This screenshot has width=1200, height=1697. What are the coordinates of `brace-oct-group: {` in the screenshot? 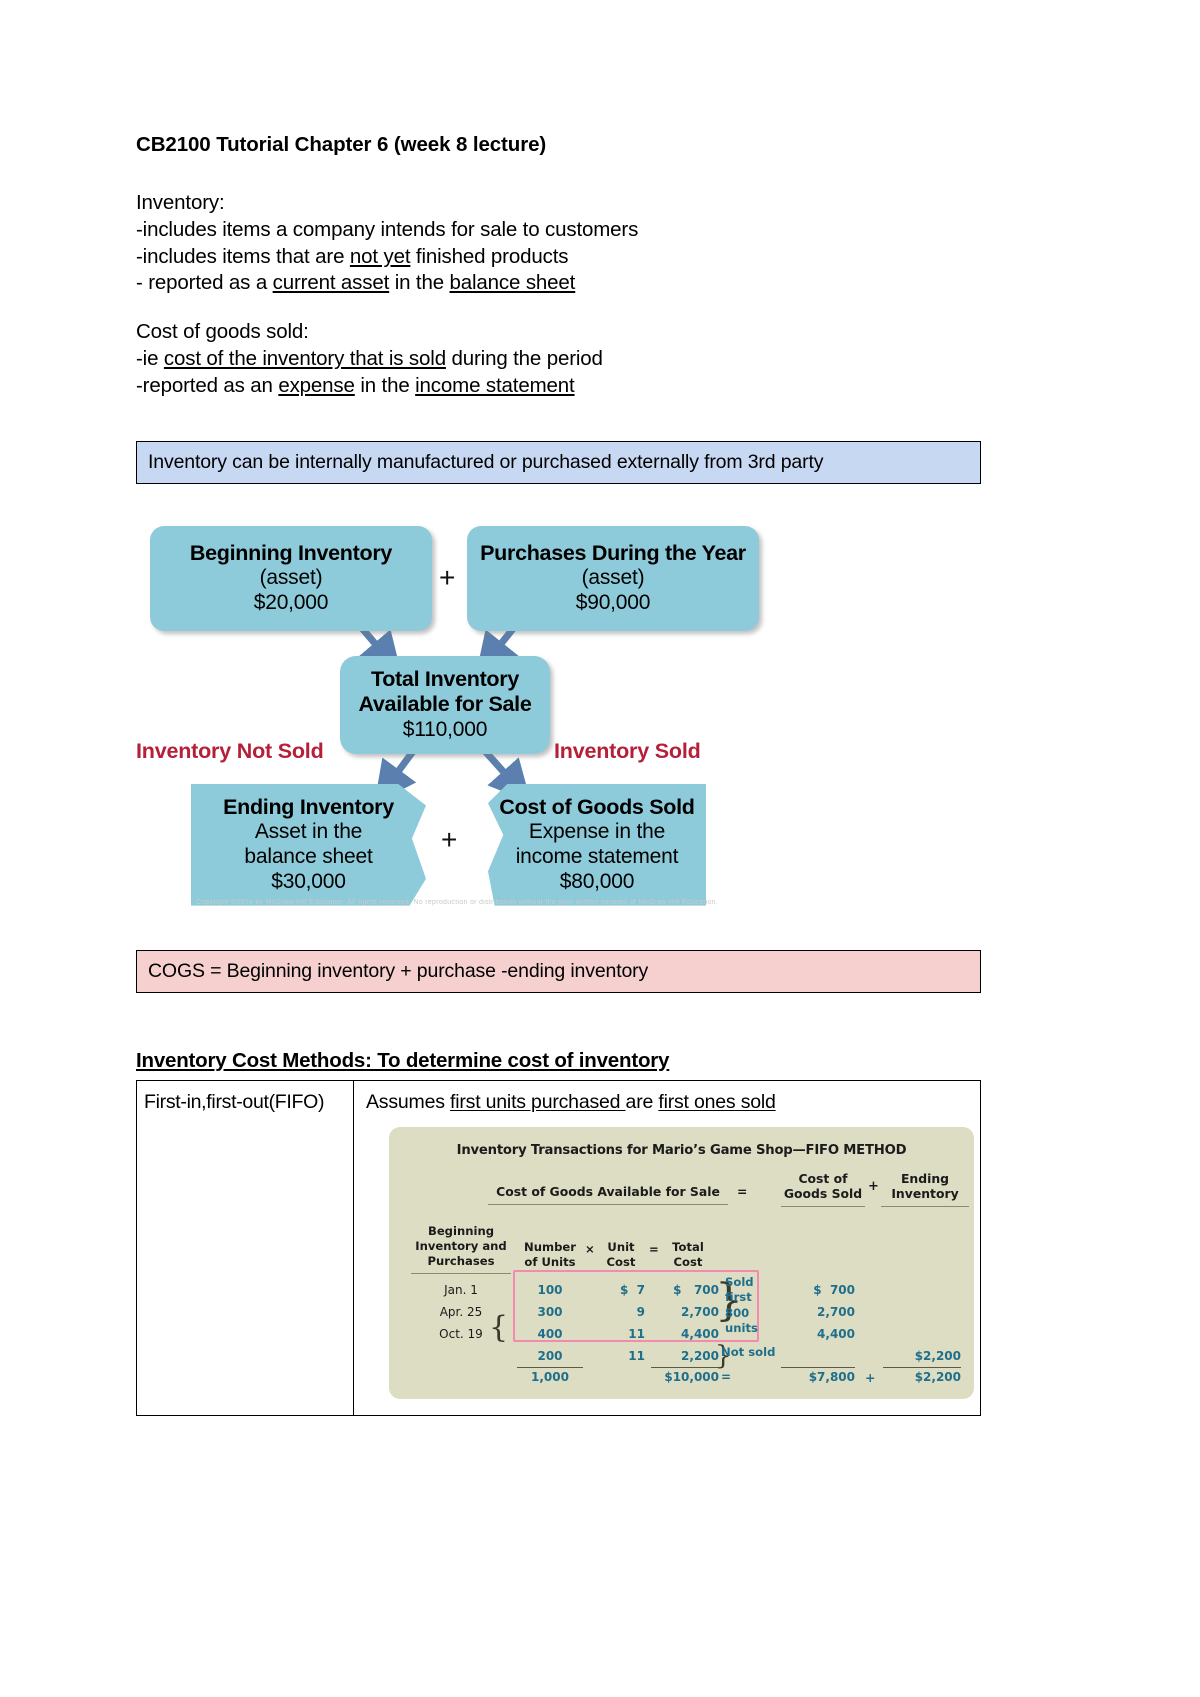 It's located at (499, 1327).